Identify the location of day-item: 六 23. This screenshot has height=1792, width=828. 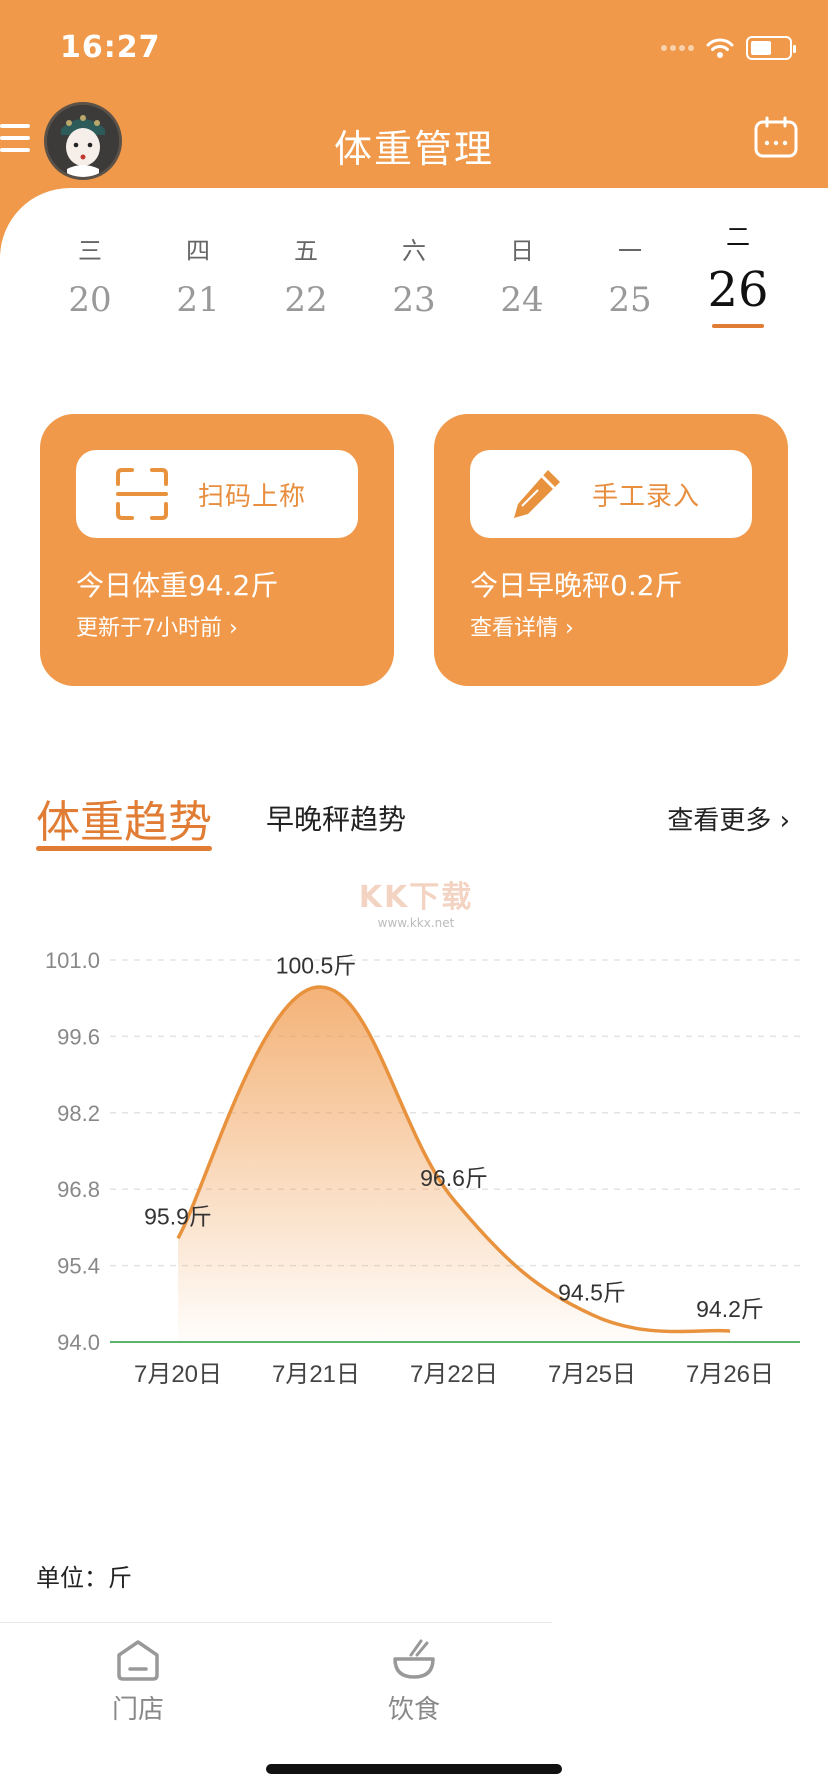
(414, 282).